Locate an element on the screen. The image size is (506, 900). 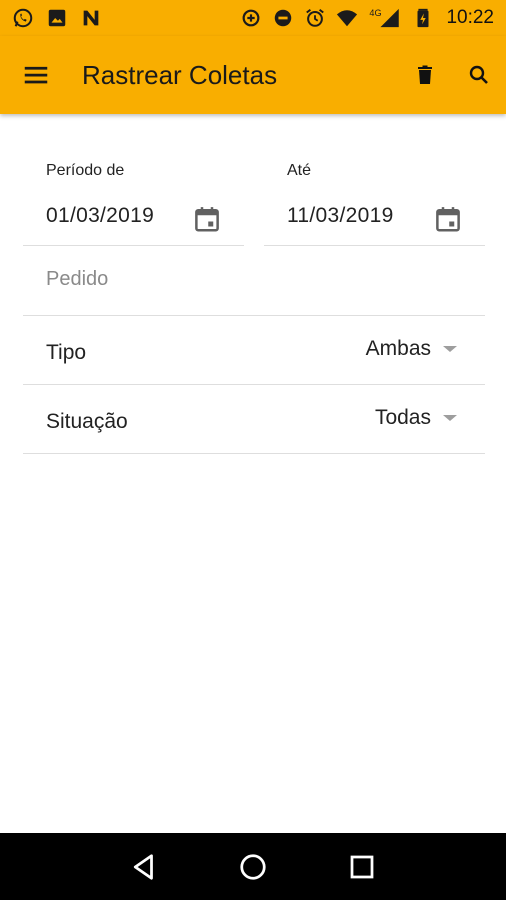
situacao-select: Todas is located at coordinates (416, 418).